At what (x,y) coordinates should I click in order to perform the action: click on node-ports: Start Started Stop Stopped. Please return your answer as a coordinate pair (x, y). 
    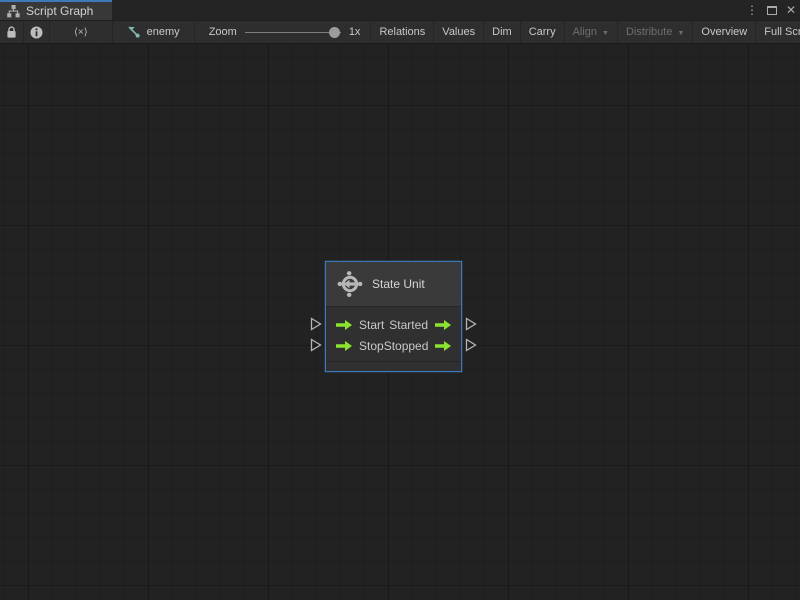
    Looking at the image, I should click on (393, 334).